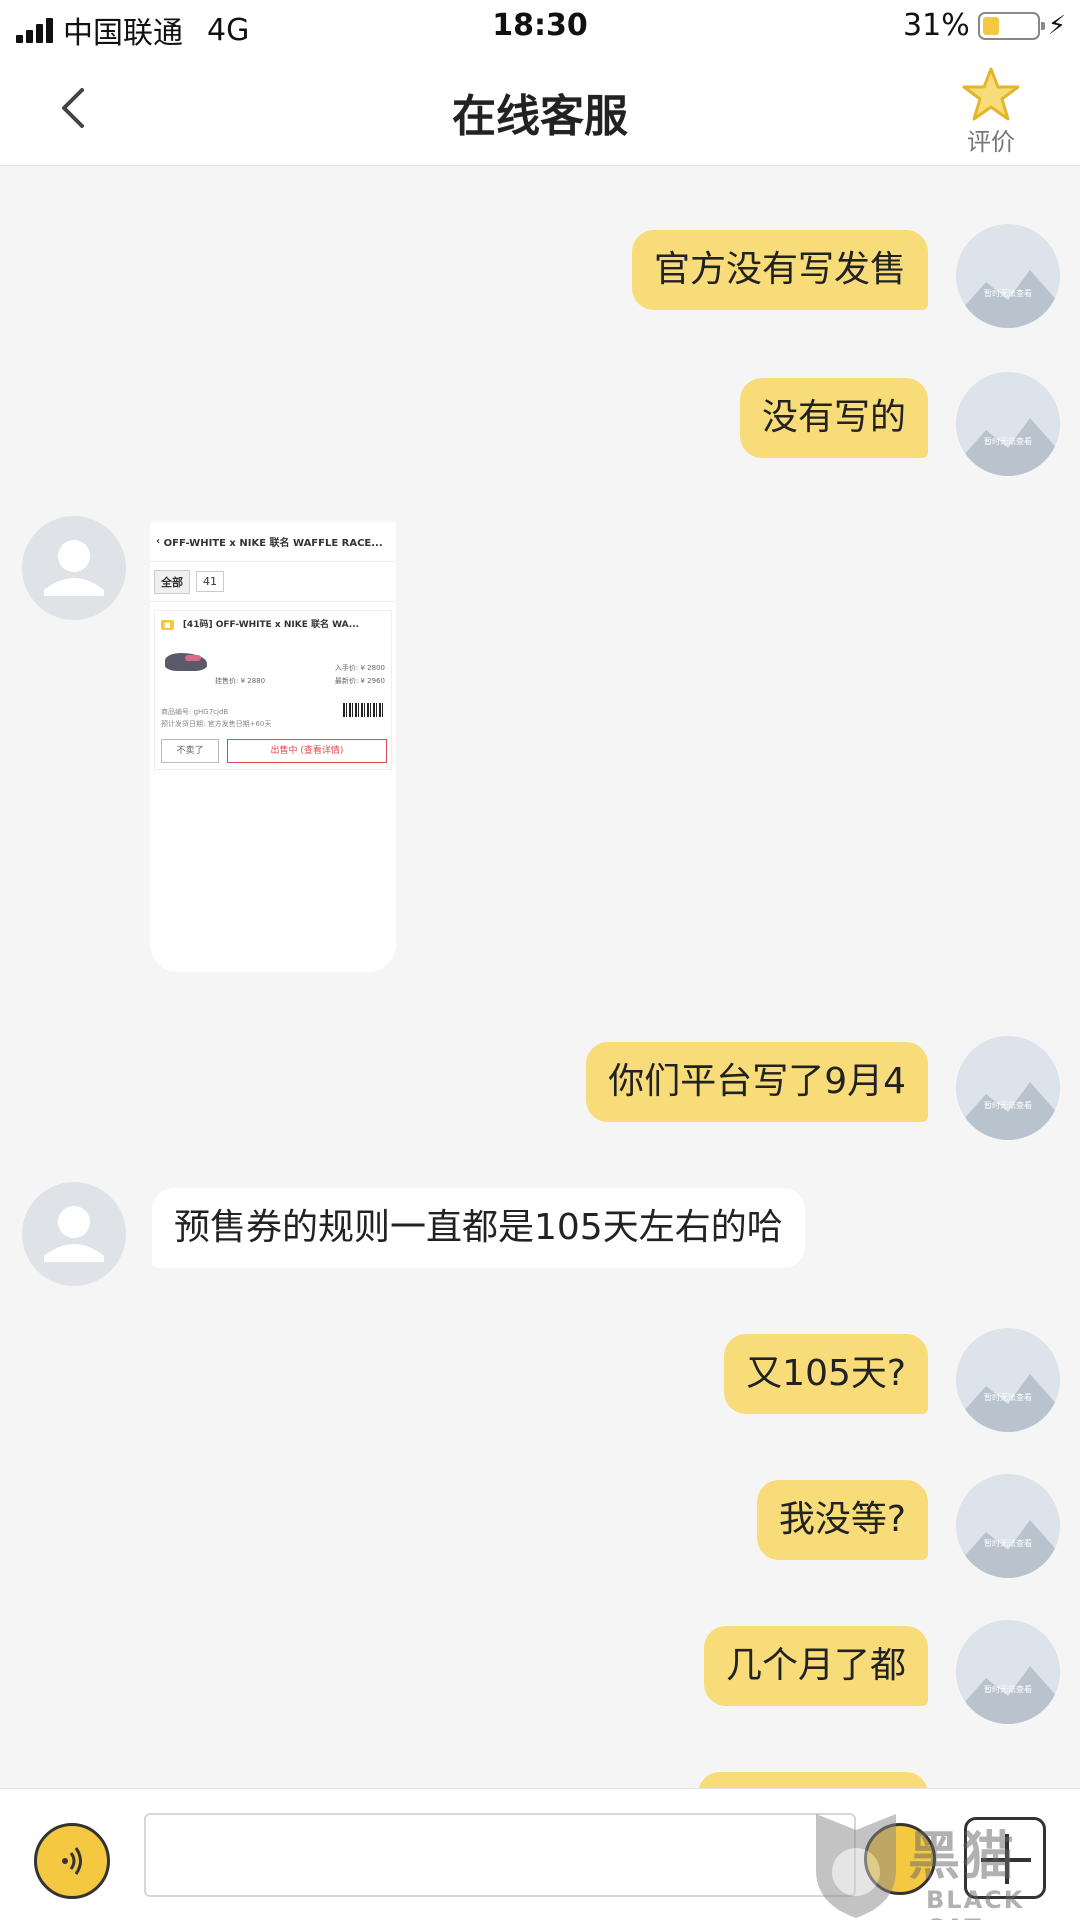 This screenshot has height=1920, width=1080. What do you see at coordinates (273, 582) in the screenshot?
I see `shot-filters: 全部 41` at bounding box center [273, 582].